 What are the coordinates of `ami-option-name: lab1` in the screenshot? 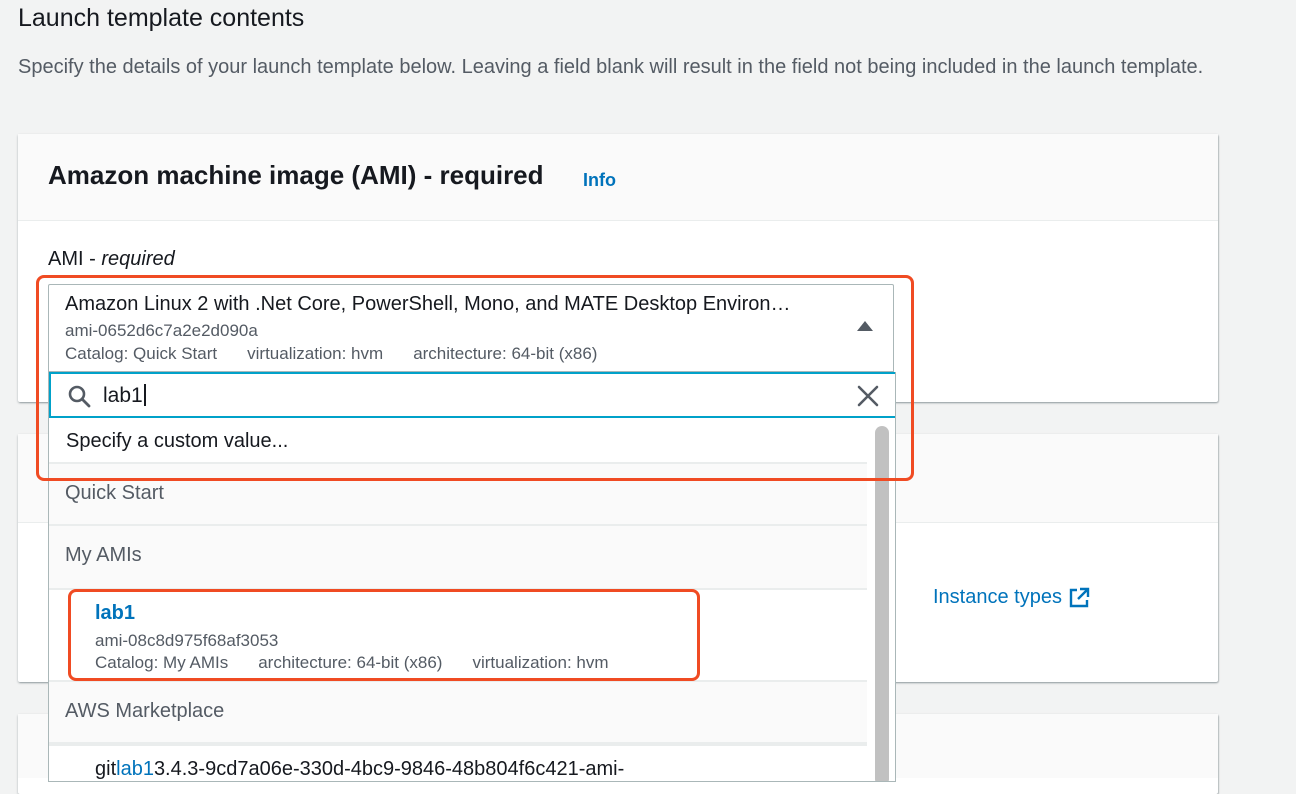 It's located at (115, 613).